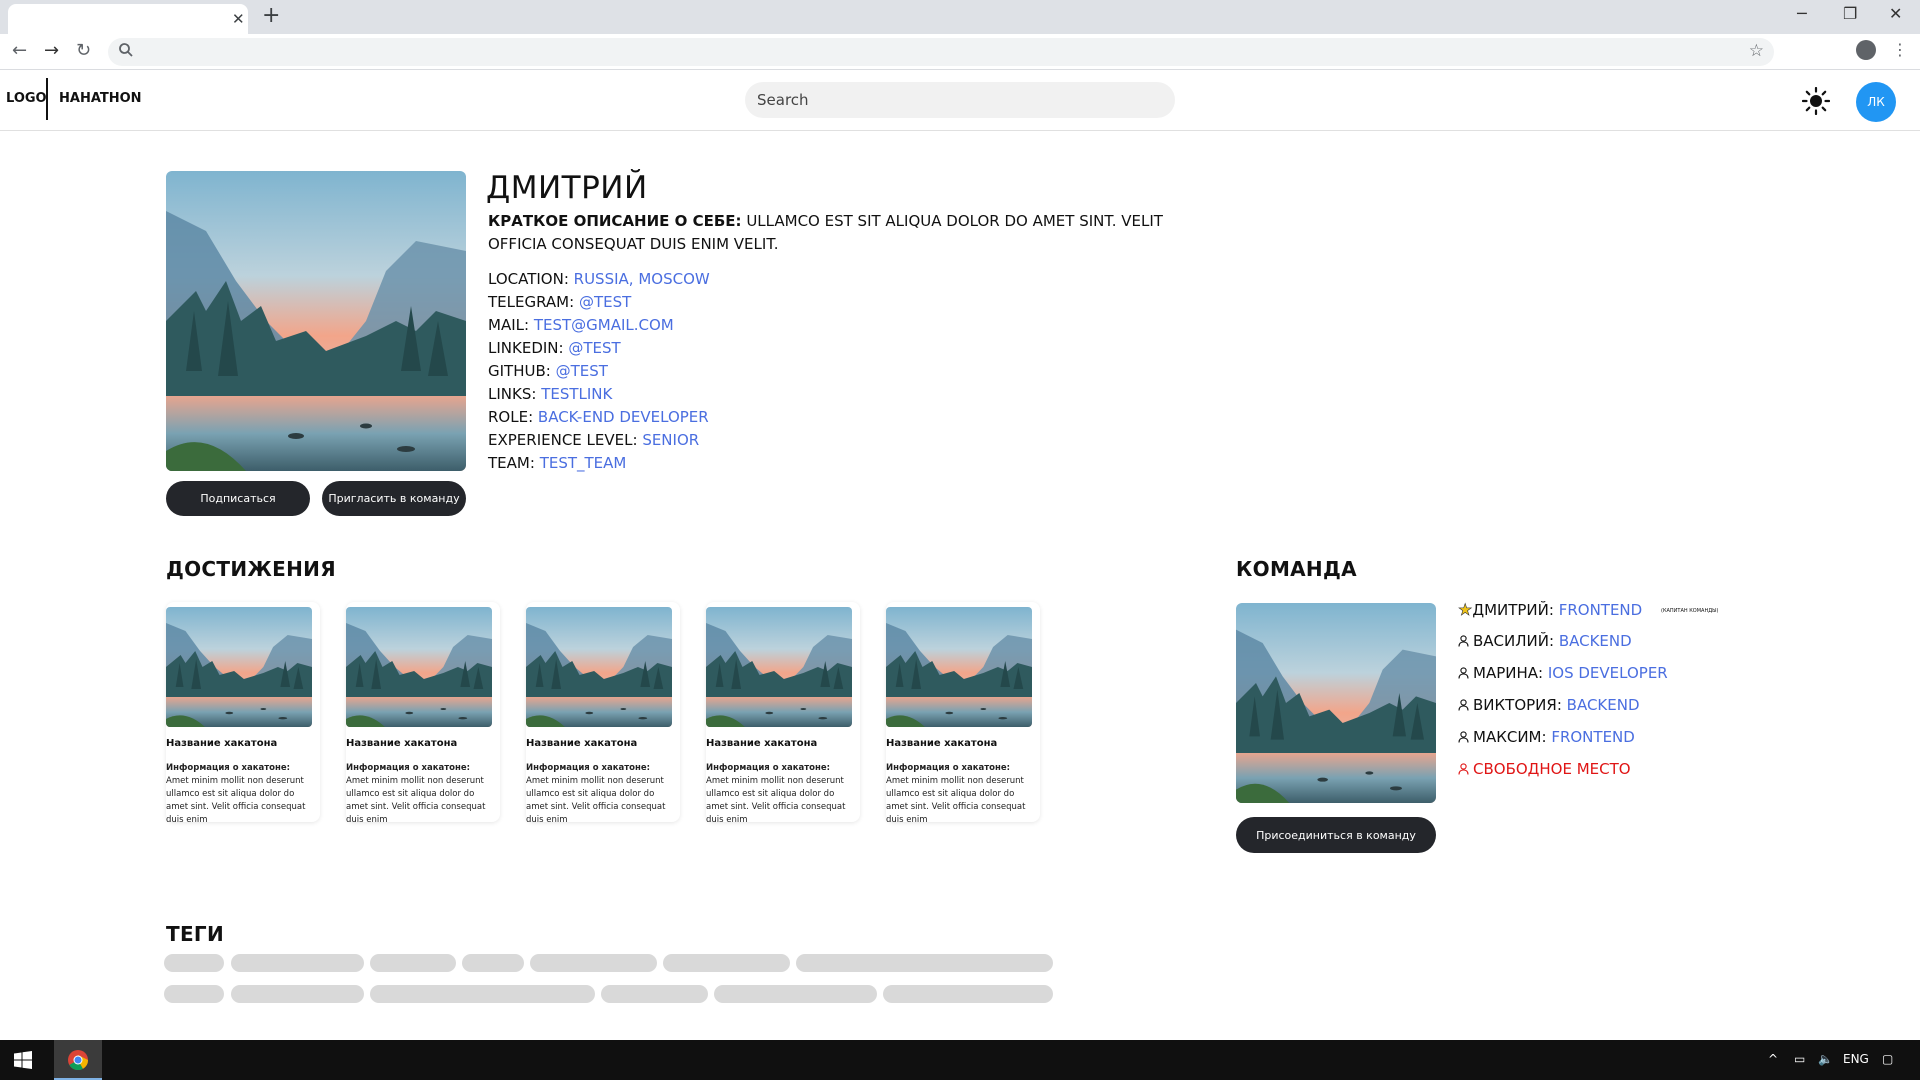  What do you see at coordinates (1895, 14) in the screenshot?
I see `close-window-button: ✕` at bounding box center [1895, 14].